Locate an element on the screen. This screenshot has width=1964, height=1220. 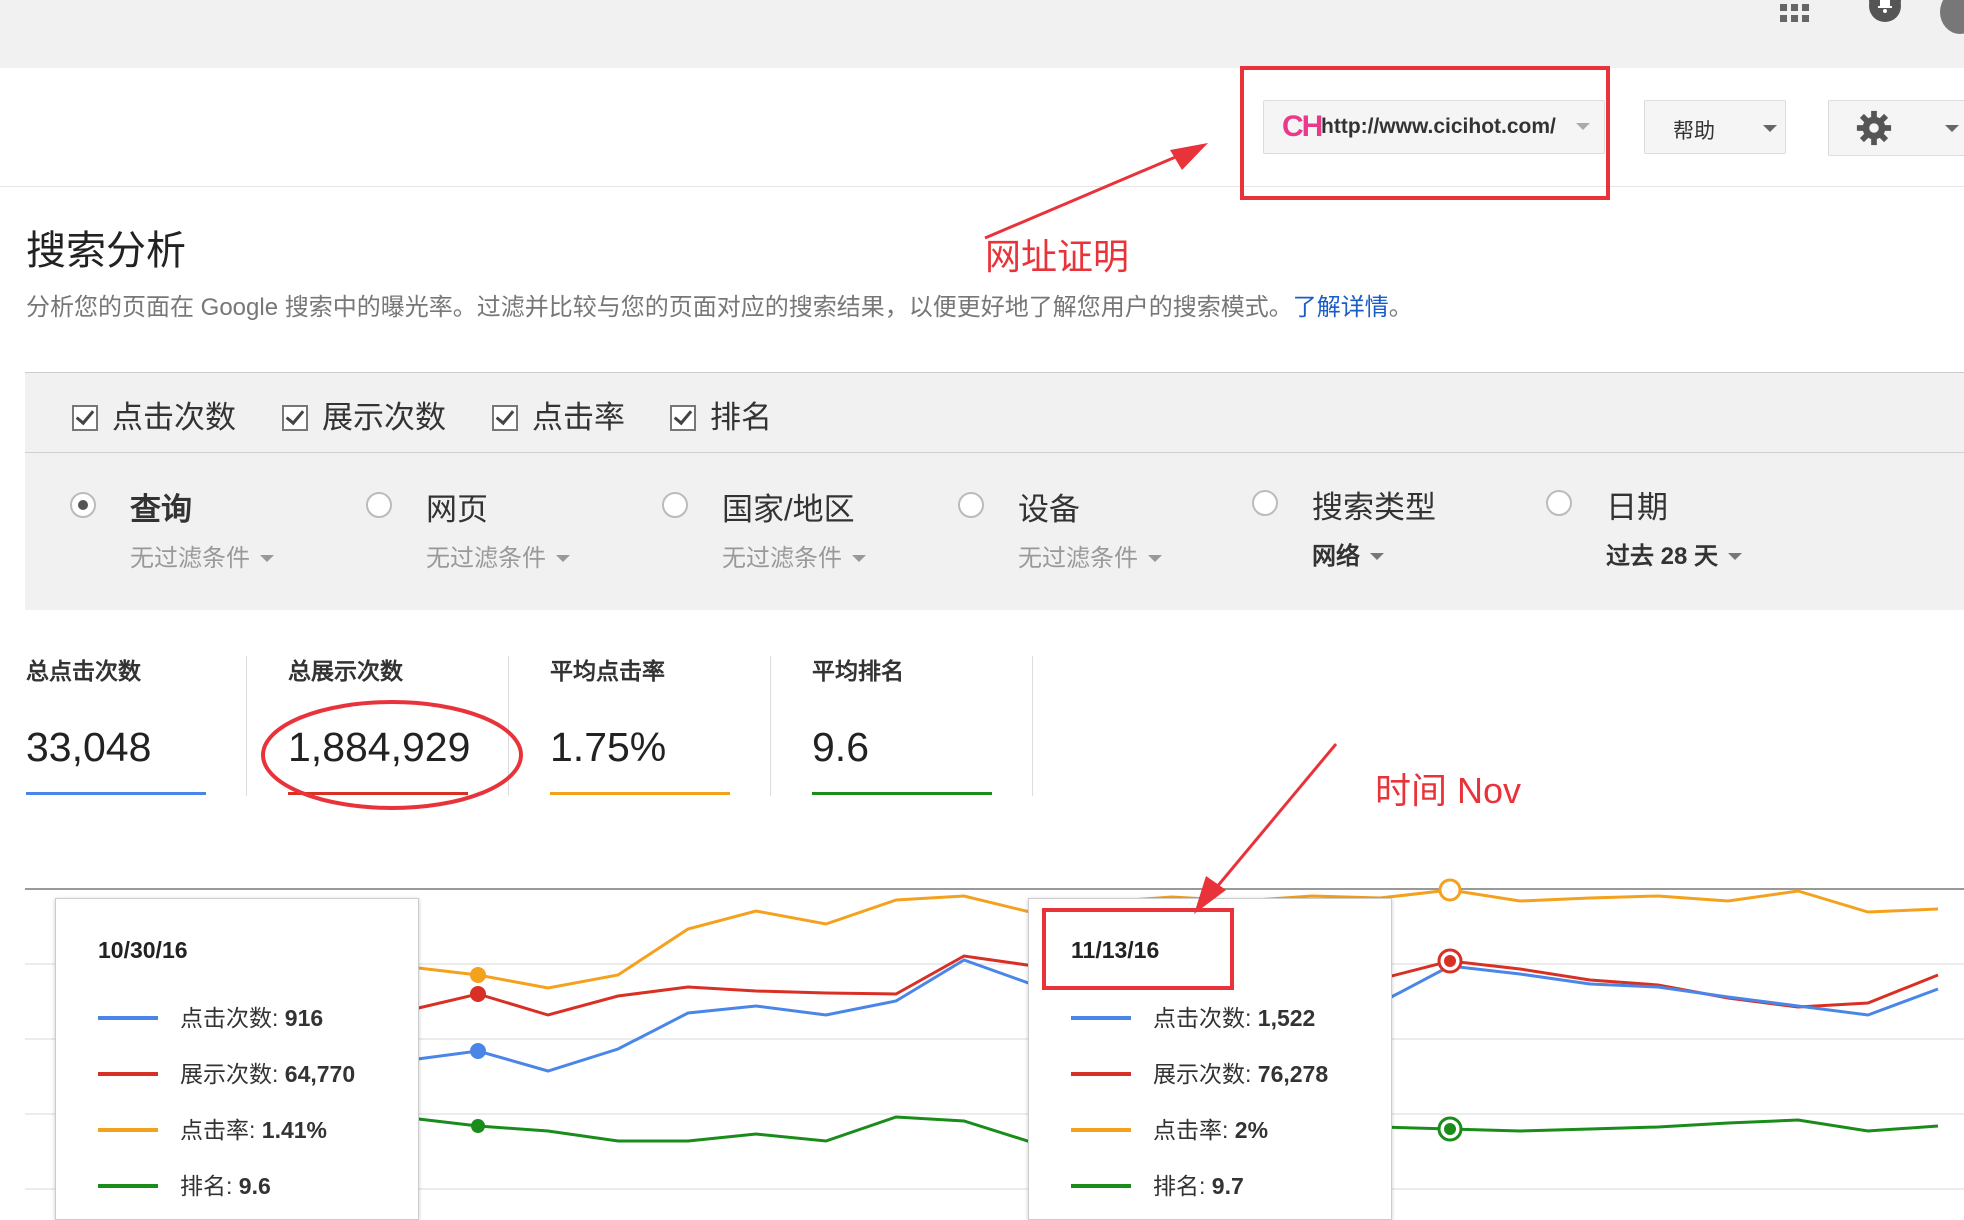
dimension-label: 网页 is located at coordinates (457, 509).